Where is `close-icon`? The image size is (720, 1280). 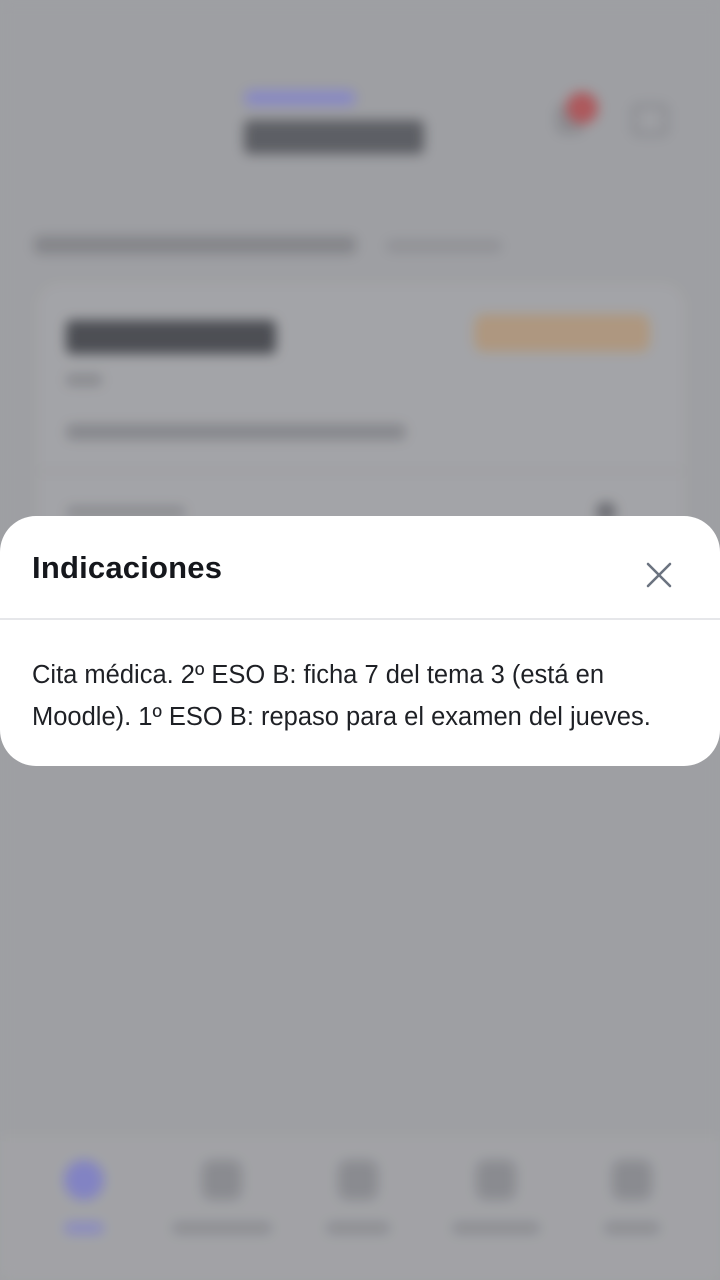 close-icon is located at coordinates (659, 575).